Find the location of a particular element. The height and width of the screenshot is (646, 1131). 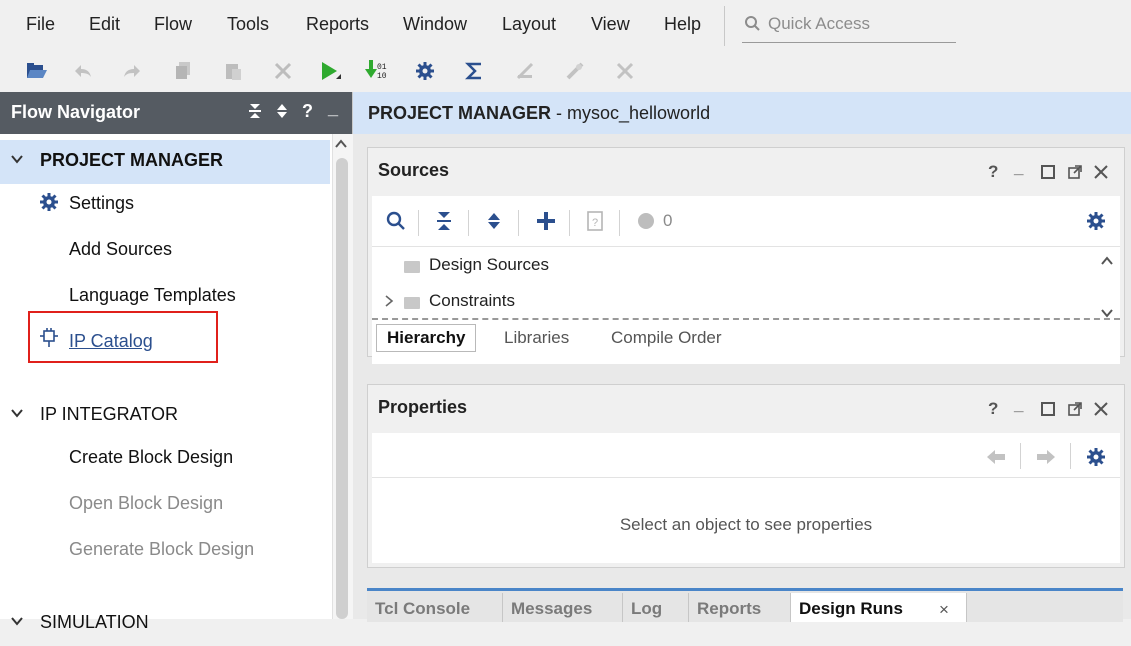

menu-help: Help is located at coordinates (682, 24).